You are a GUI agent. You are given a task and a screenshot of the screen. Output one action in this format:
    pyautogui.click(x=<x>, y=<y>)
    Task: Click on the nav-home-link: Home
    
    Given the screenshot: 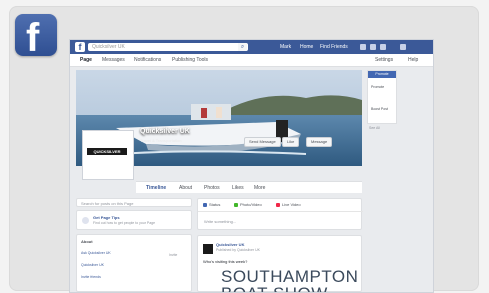 What is the action you would take?
    pyautogui.click(x=306, y=47)
    